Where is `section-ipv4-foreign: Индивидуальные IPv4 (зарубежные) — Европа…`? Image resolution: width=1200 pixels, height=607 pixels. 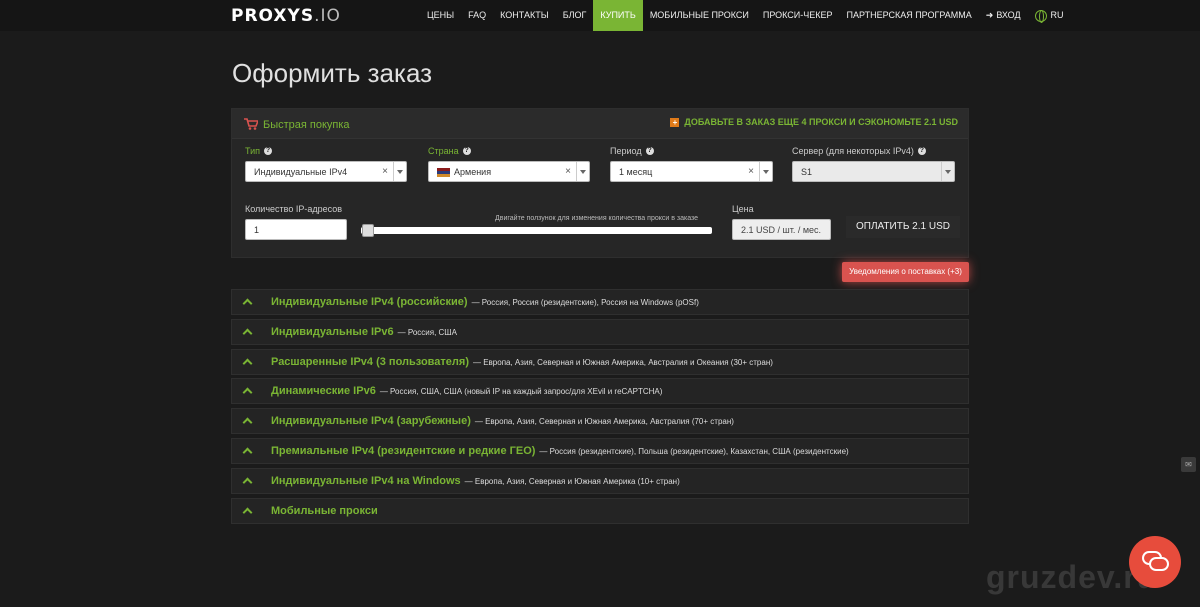 section-ipv4-foreign: Индивидуальные IPv4 (зарубежные) — Европа… is located at coordinates (600, 421).